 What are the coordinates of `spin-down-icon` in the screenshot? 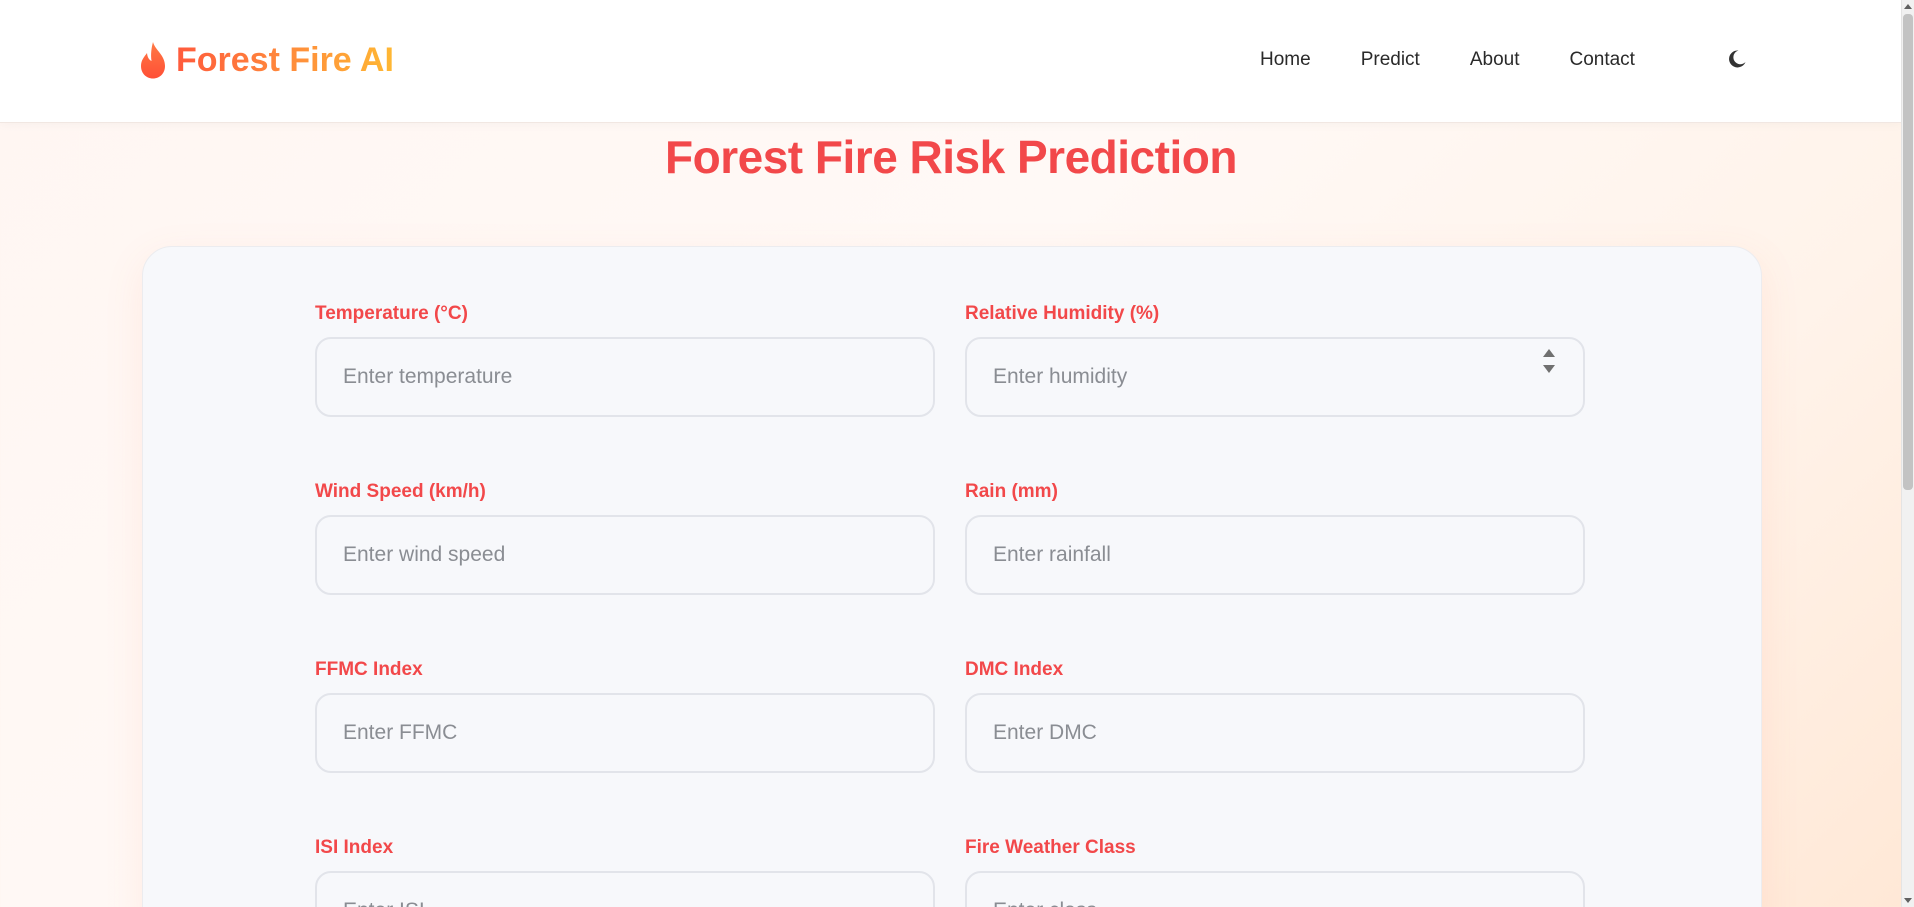 It's located at (1549, 369).